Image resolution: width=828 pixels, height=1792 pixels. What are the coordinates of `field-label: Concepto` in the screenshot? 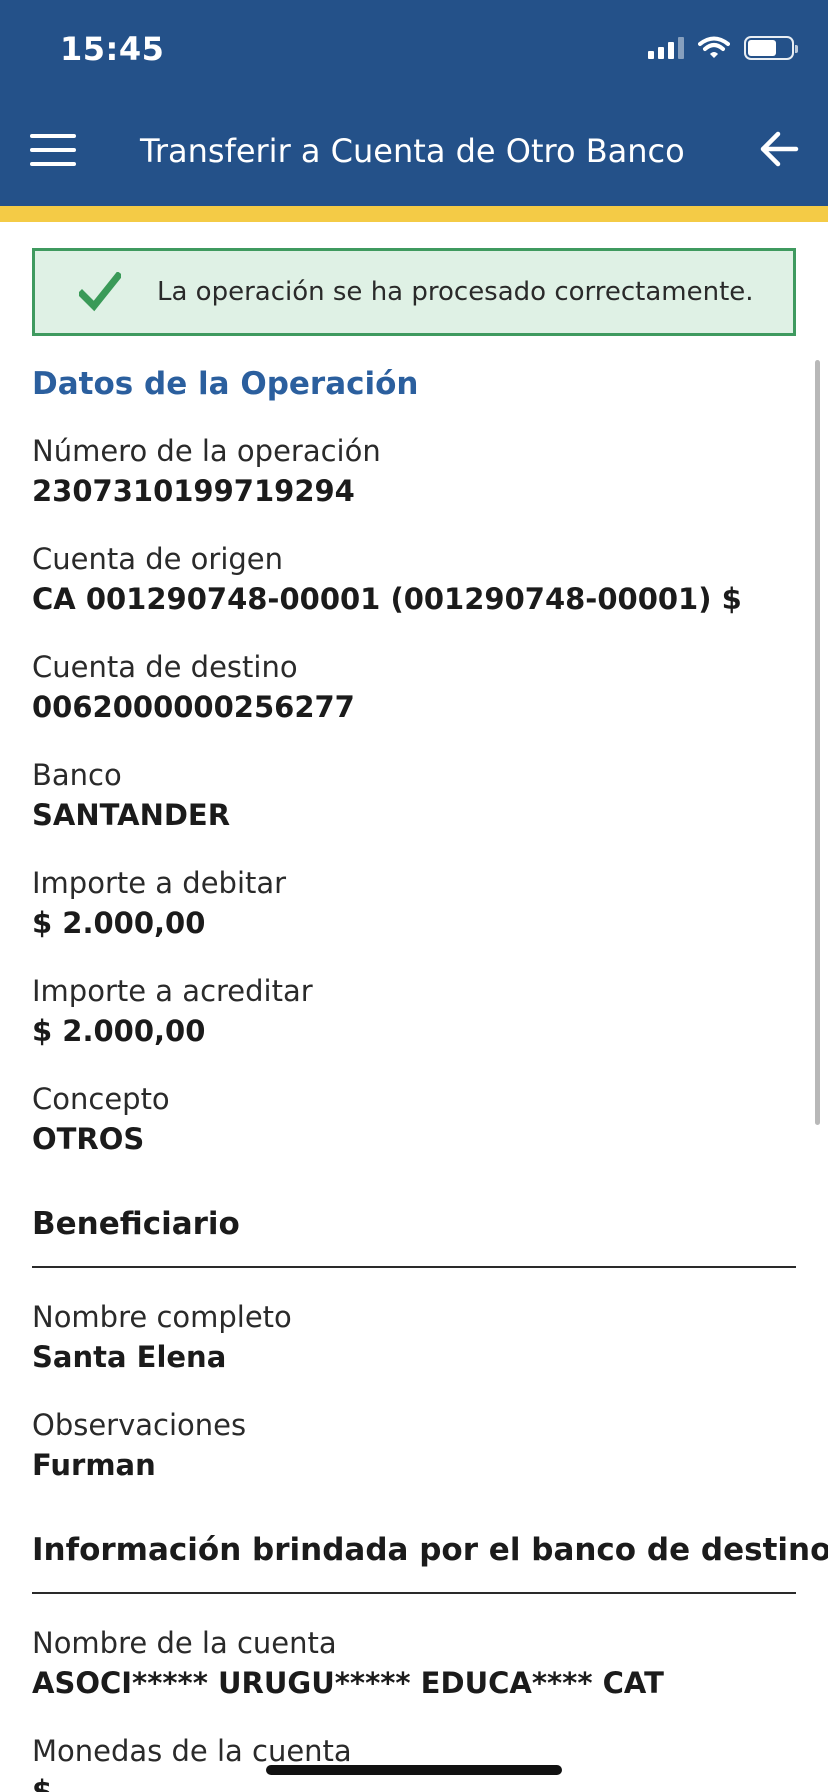 It's located at (101, 1099).